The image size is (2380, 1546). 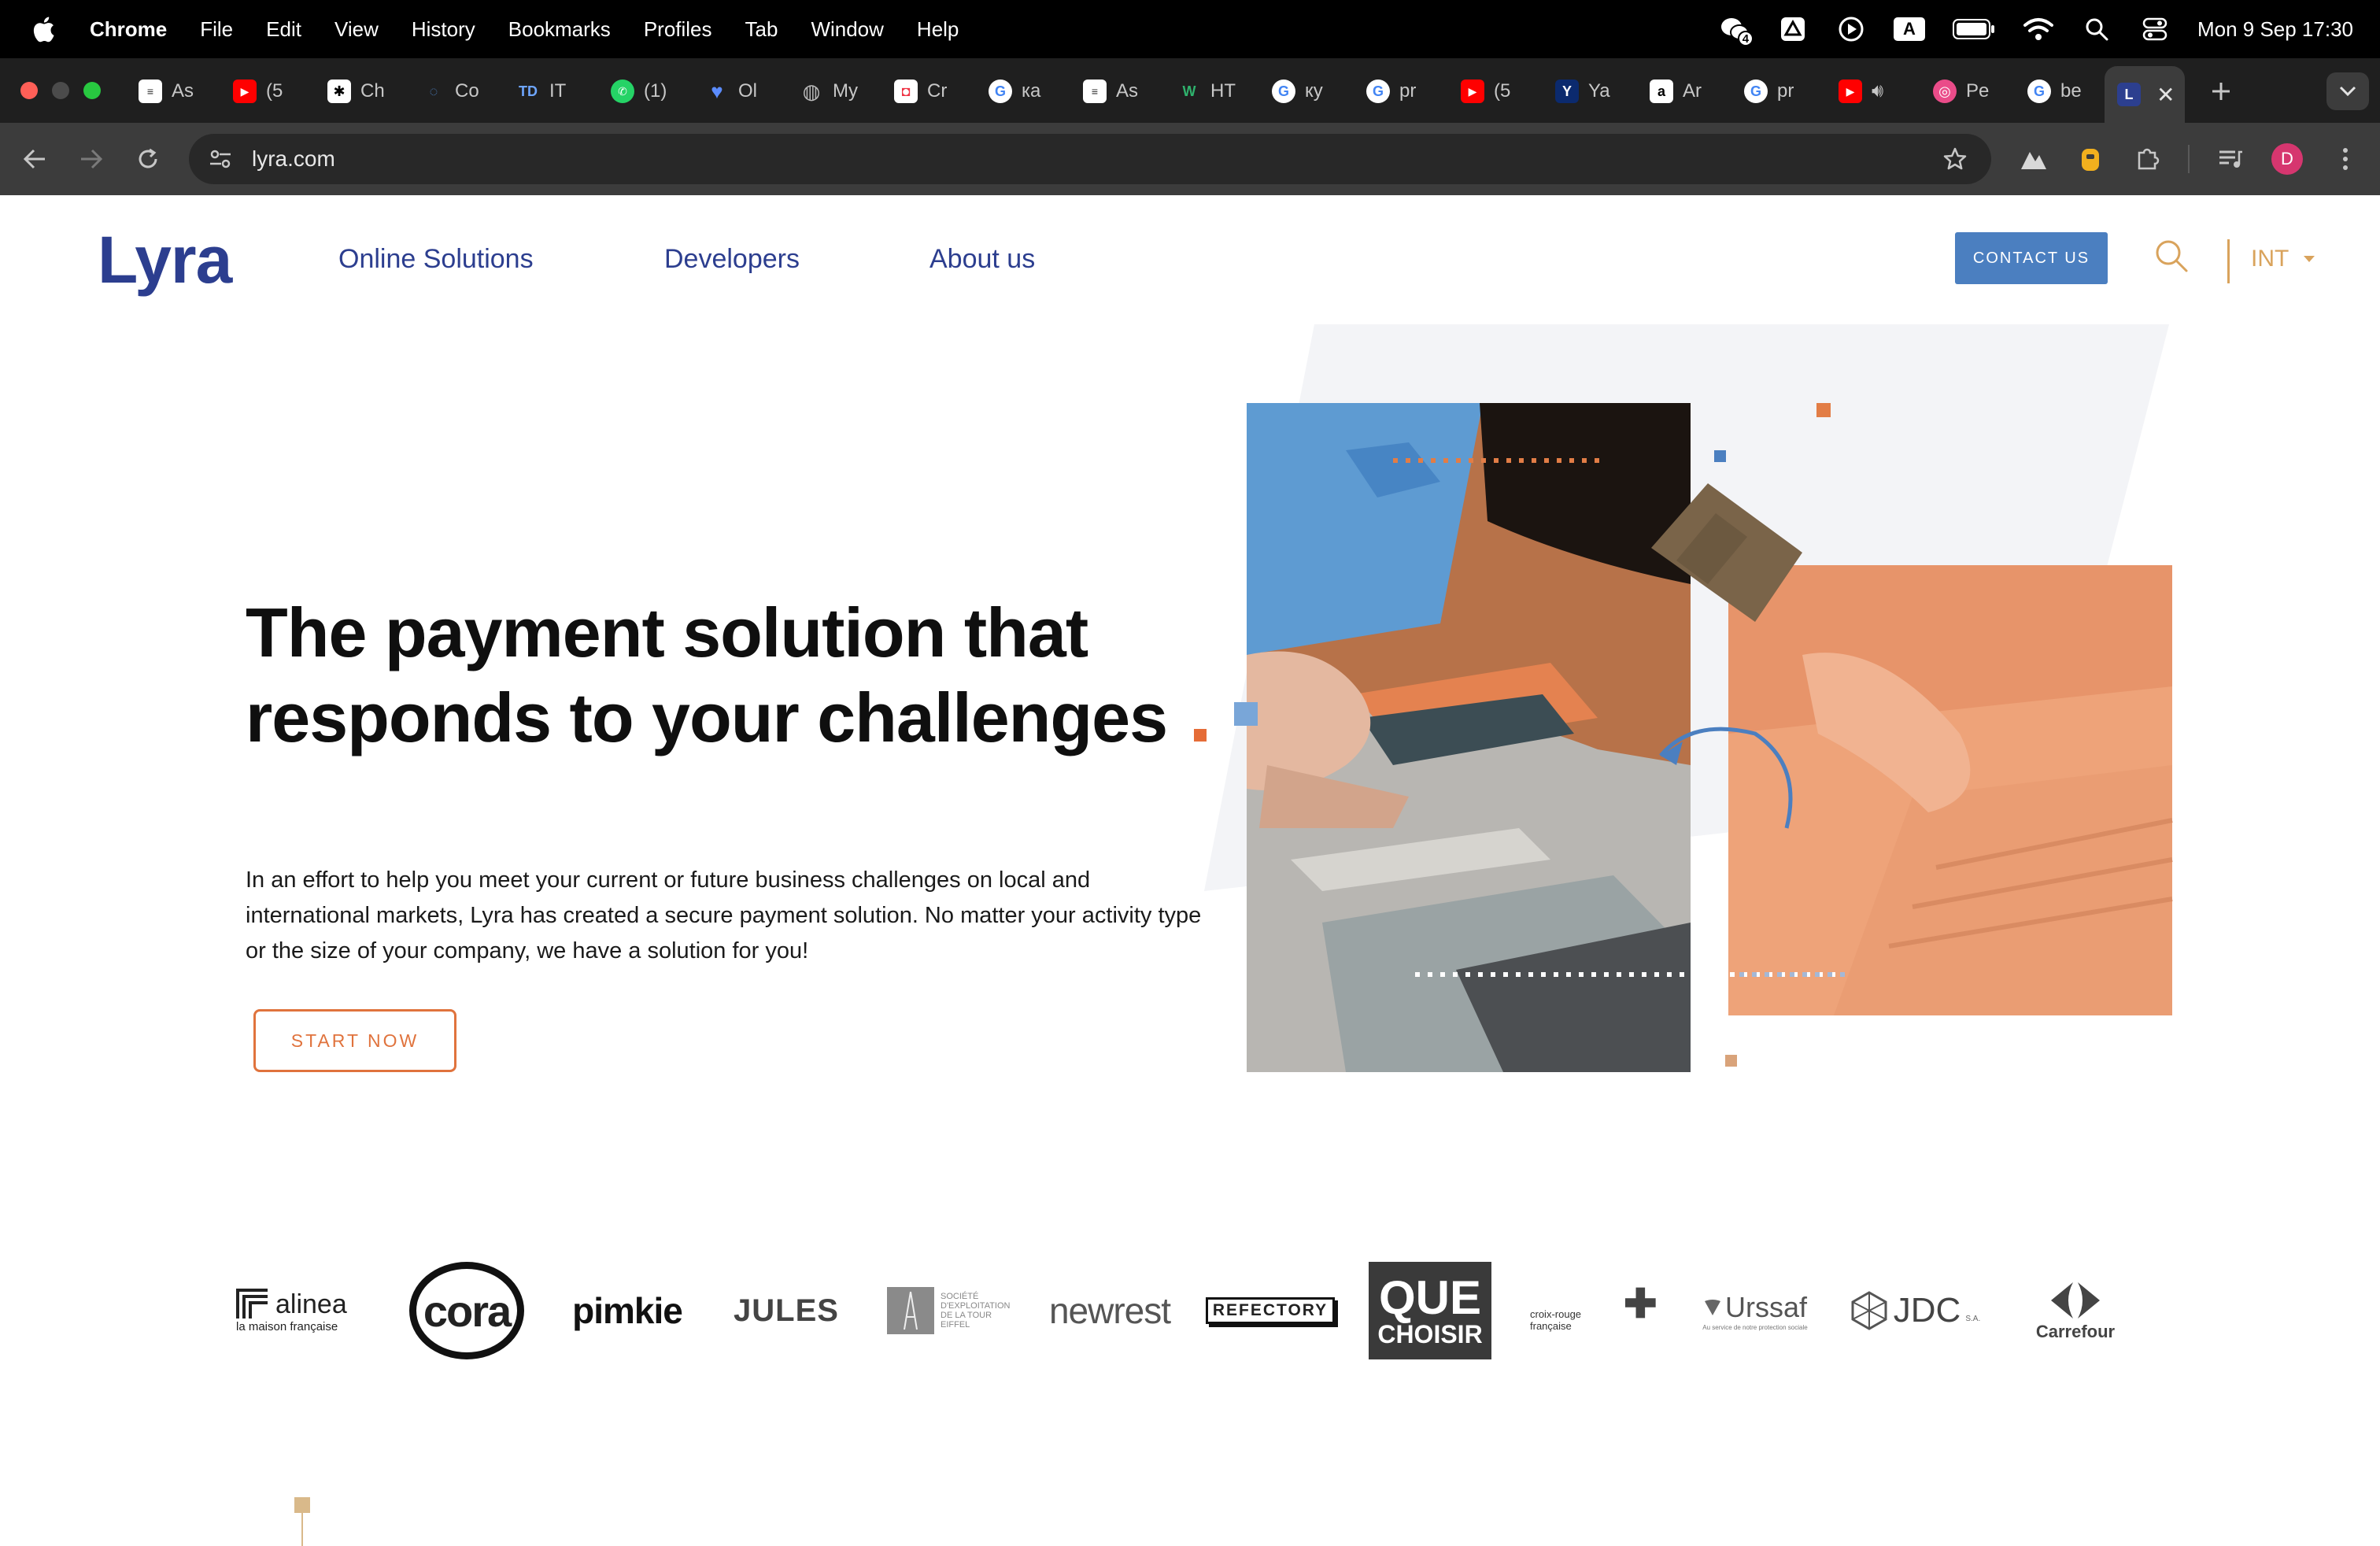 What do you see at coordinates (1593, 1310) in the screenshot?
I see `croix-rouge-logo: croix-rouge française` at bounding box center [1593, 1310].